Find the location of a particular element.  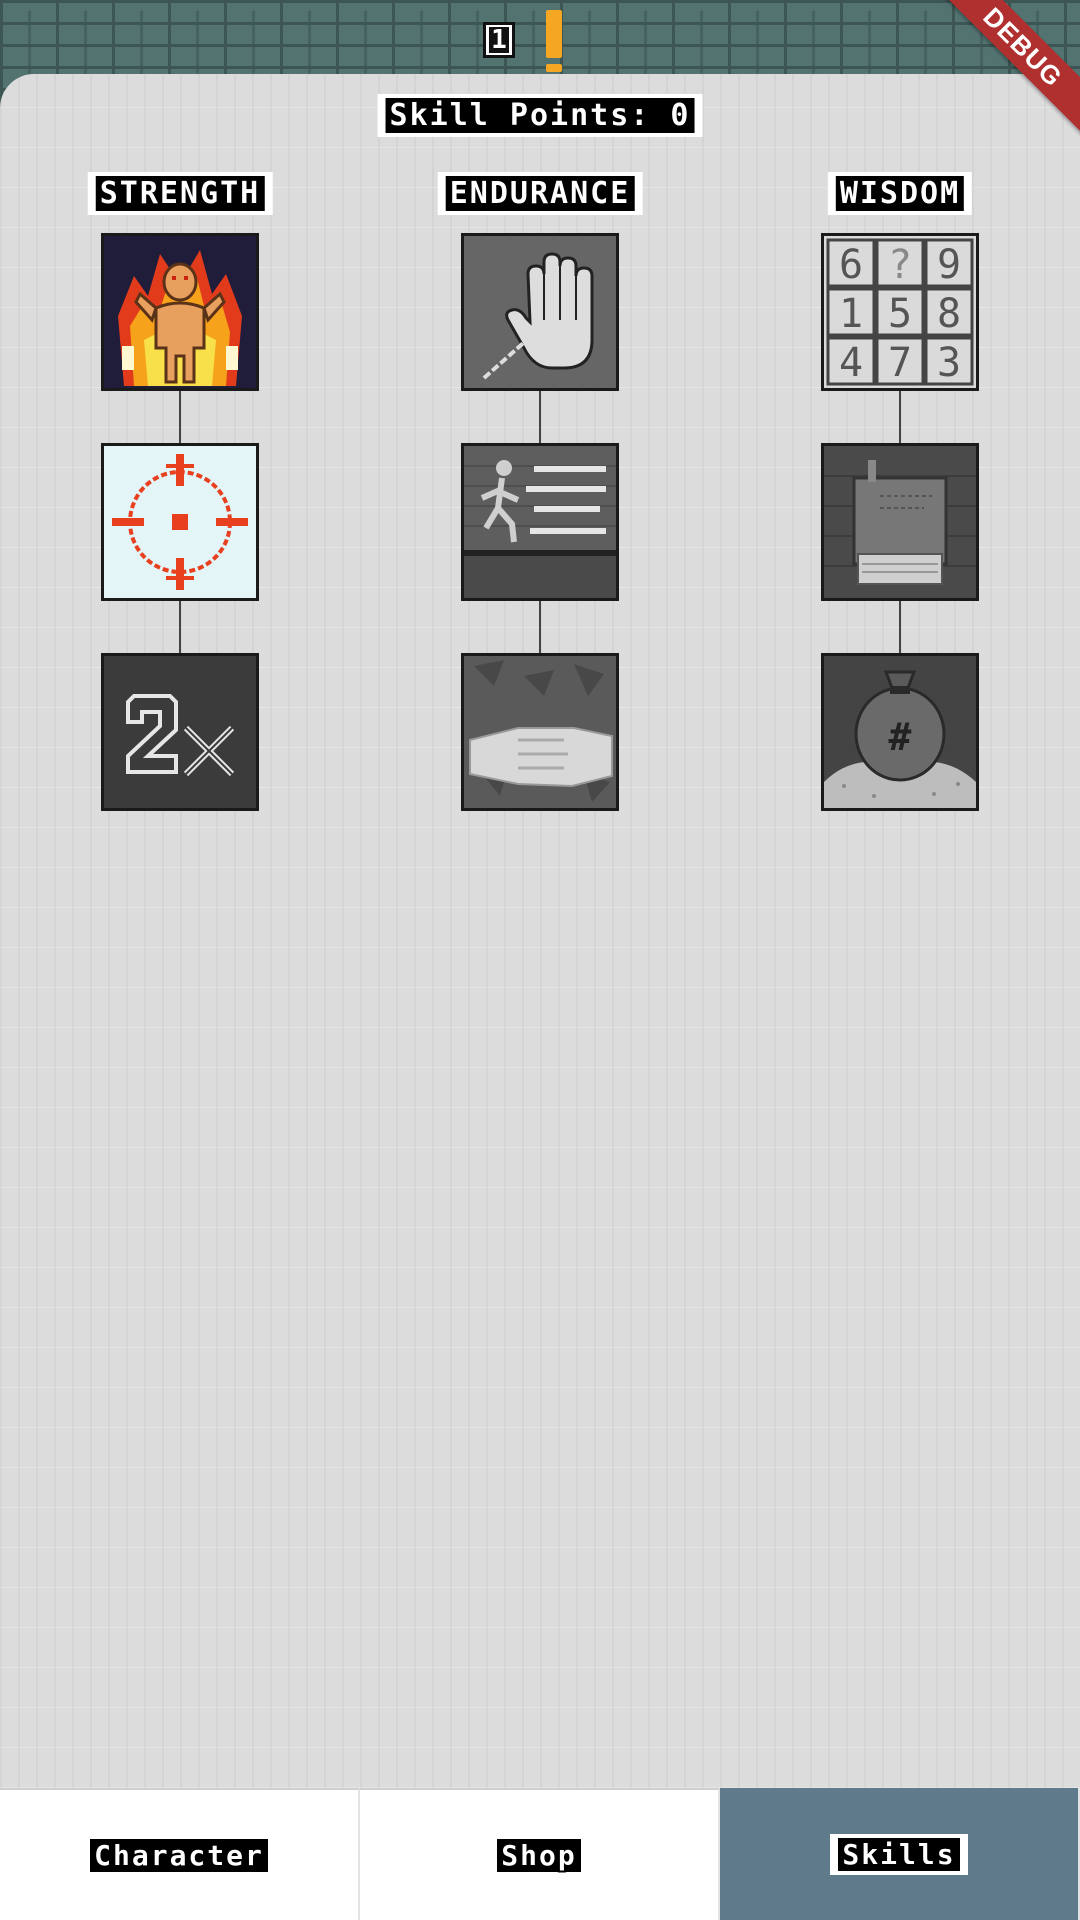

tab-character: Character is located at coordinates (180, 1854).